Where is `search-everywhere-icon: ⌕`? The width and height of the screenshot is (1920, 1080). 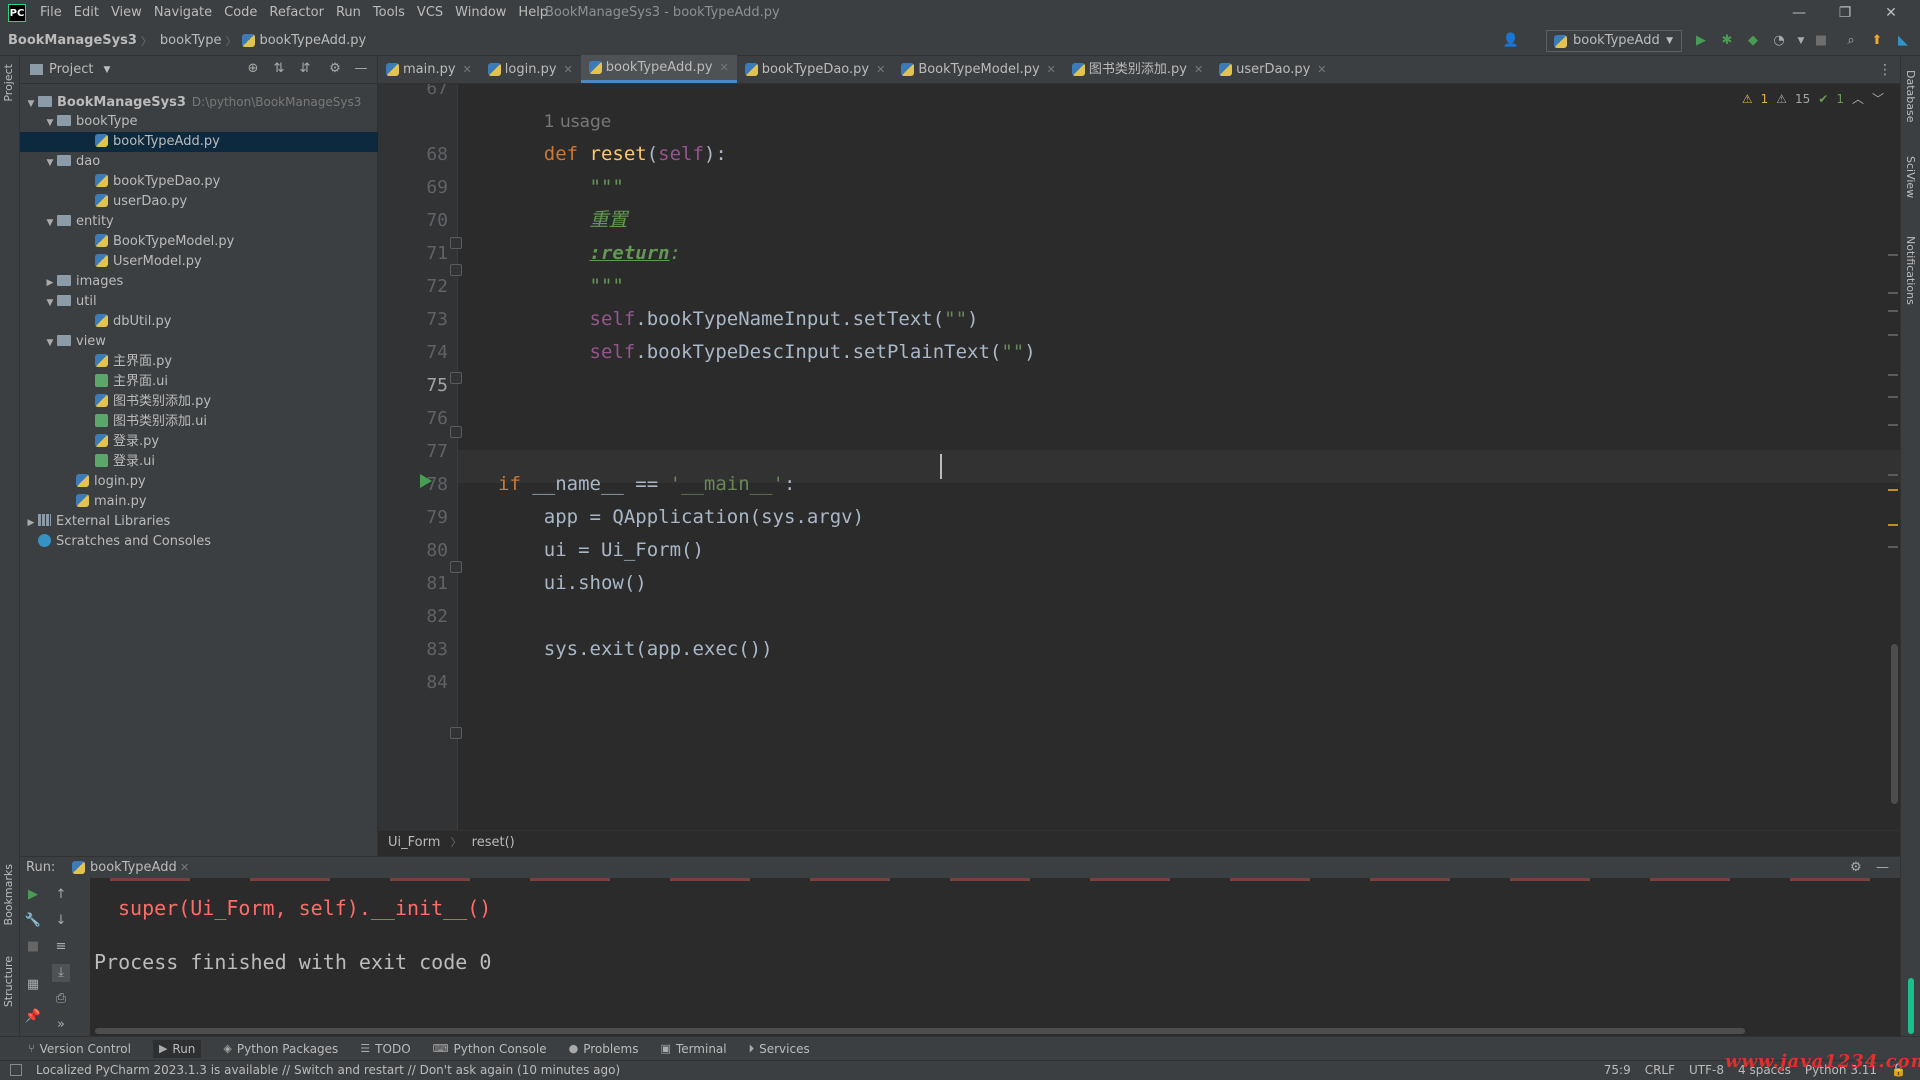
search-everywhere-icon: ⌕ is located at coordinates (1851, 41).